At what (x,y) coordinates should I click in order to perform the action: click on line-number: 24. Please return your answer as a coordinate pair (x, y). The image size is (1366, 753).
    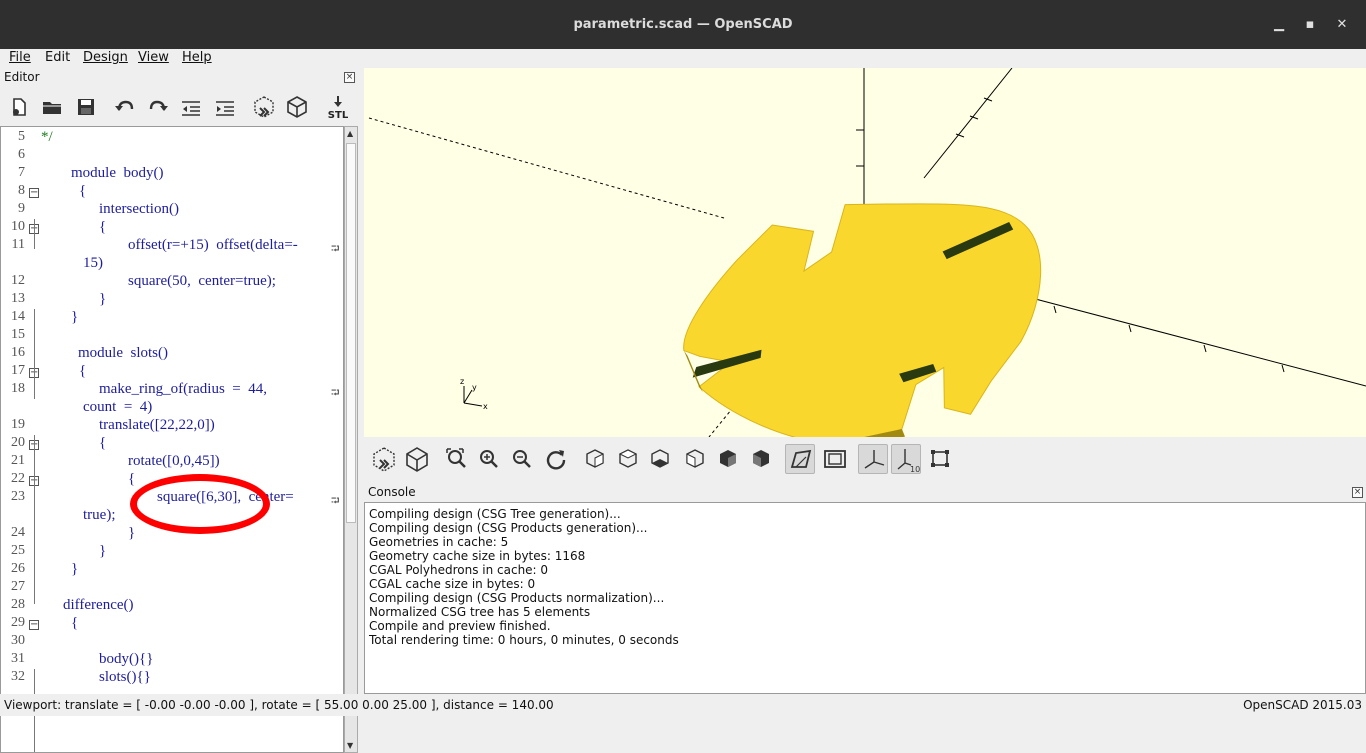
    Looking at the image, I should click on (18, 532).